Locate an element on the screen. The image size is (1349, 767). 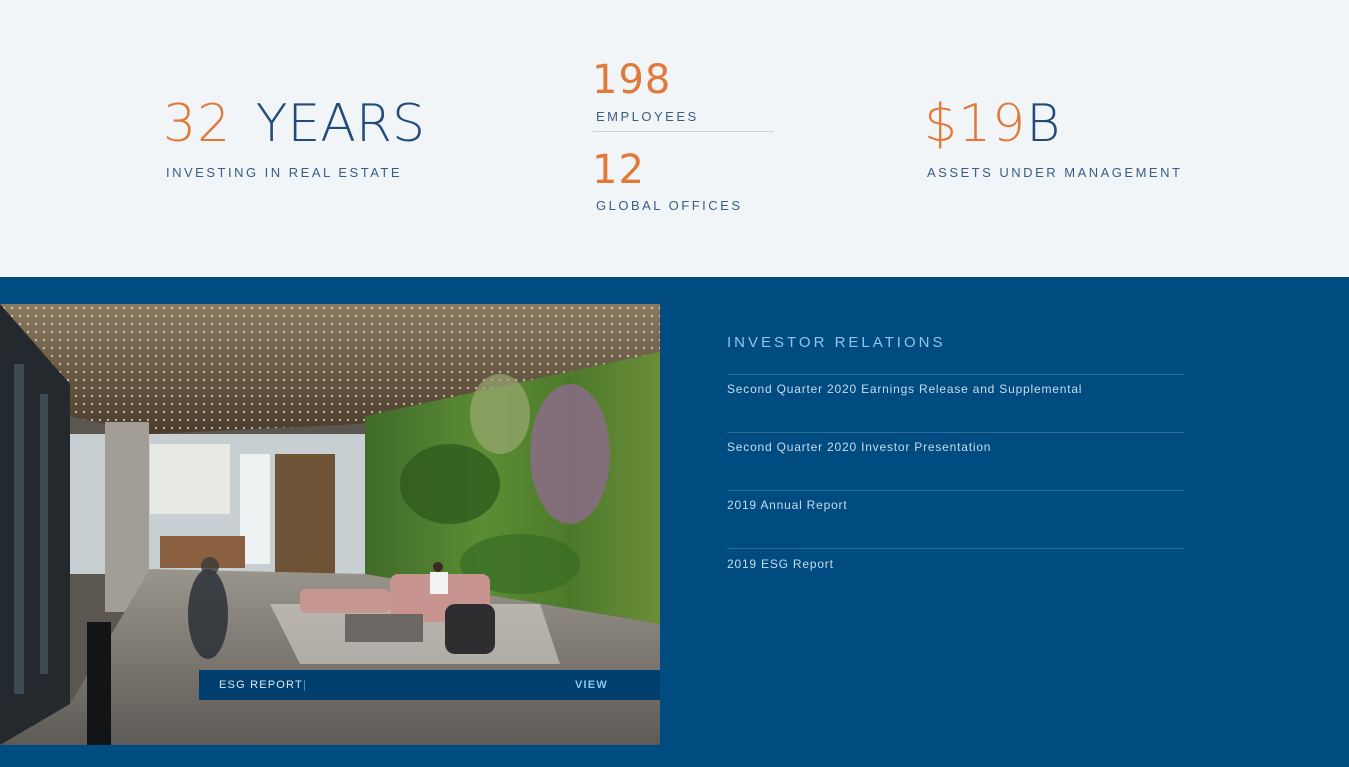
esg-view-link: VIEW is located at coordinates (591, 685).